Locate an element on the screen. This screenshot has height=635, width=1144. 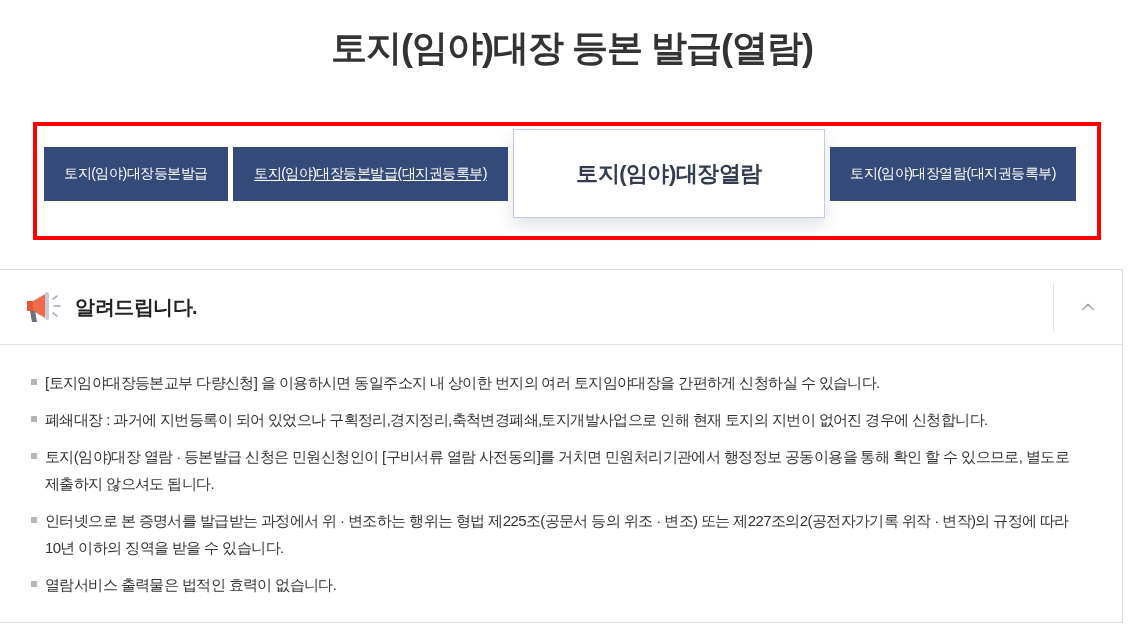
tab: 토지(임야)대장등본발급(대지권등록부) is located at coordinates (370, 173).